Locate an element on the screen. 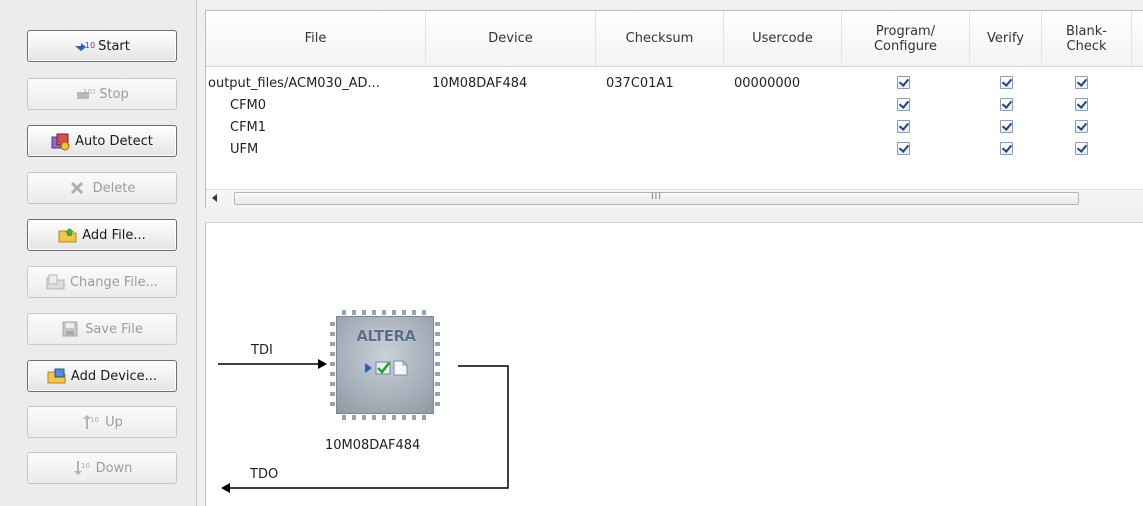 This screenshot has width=1143, height=506. scrollbar-thumb: III is located at coordinates (656, 198).